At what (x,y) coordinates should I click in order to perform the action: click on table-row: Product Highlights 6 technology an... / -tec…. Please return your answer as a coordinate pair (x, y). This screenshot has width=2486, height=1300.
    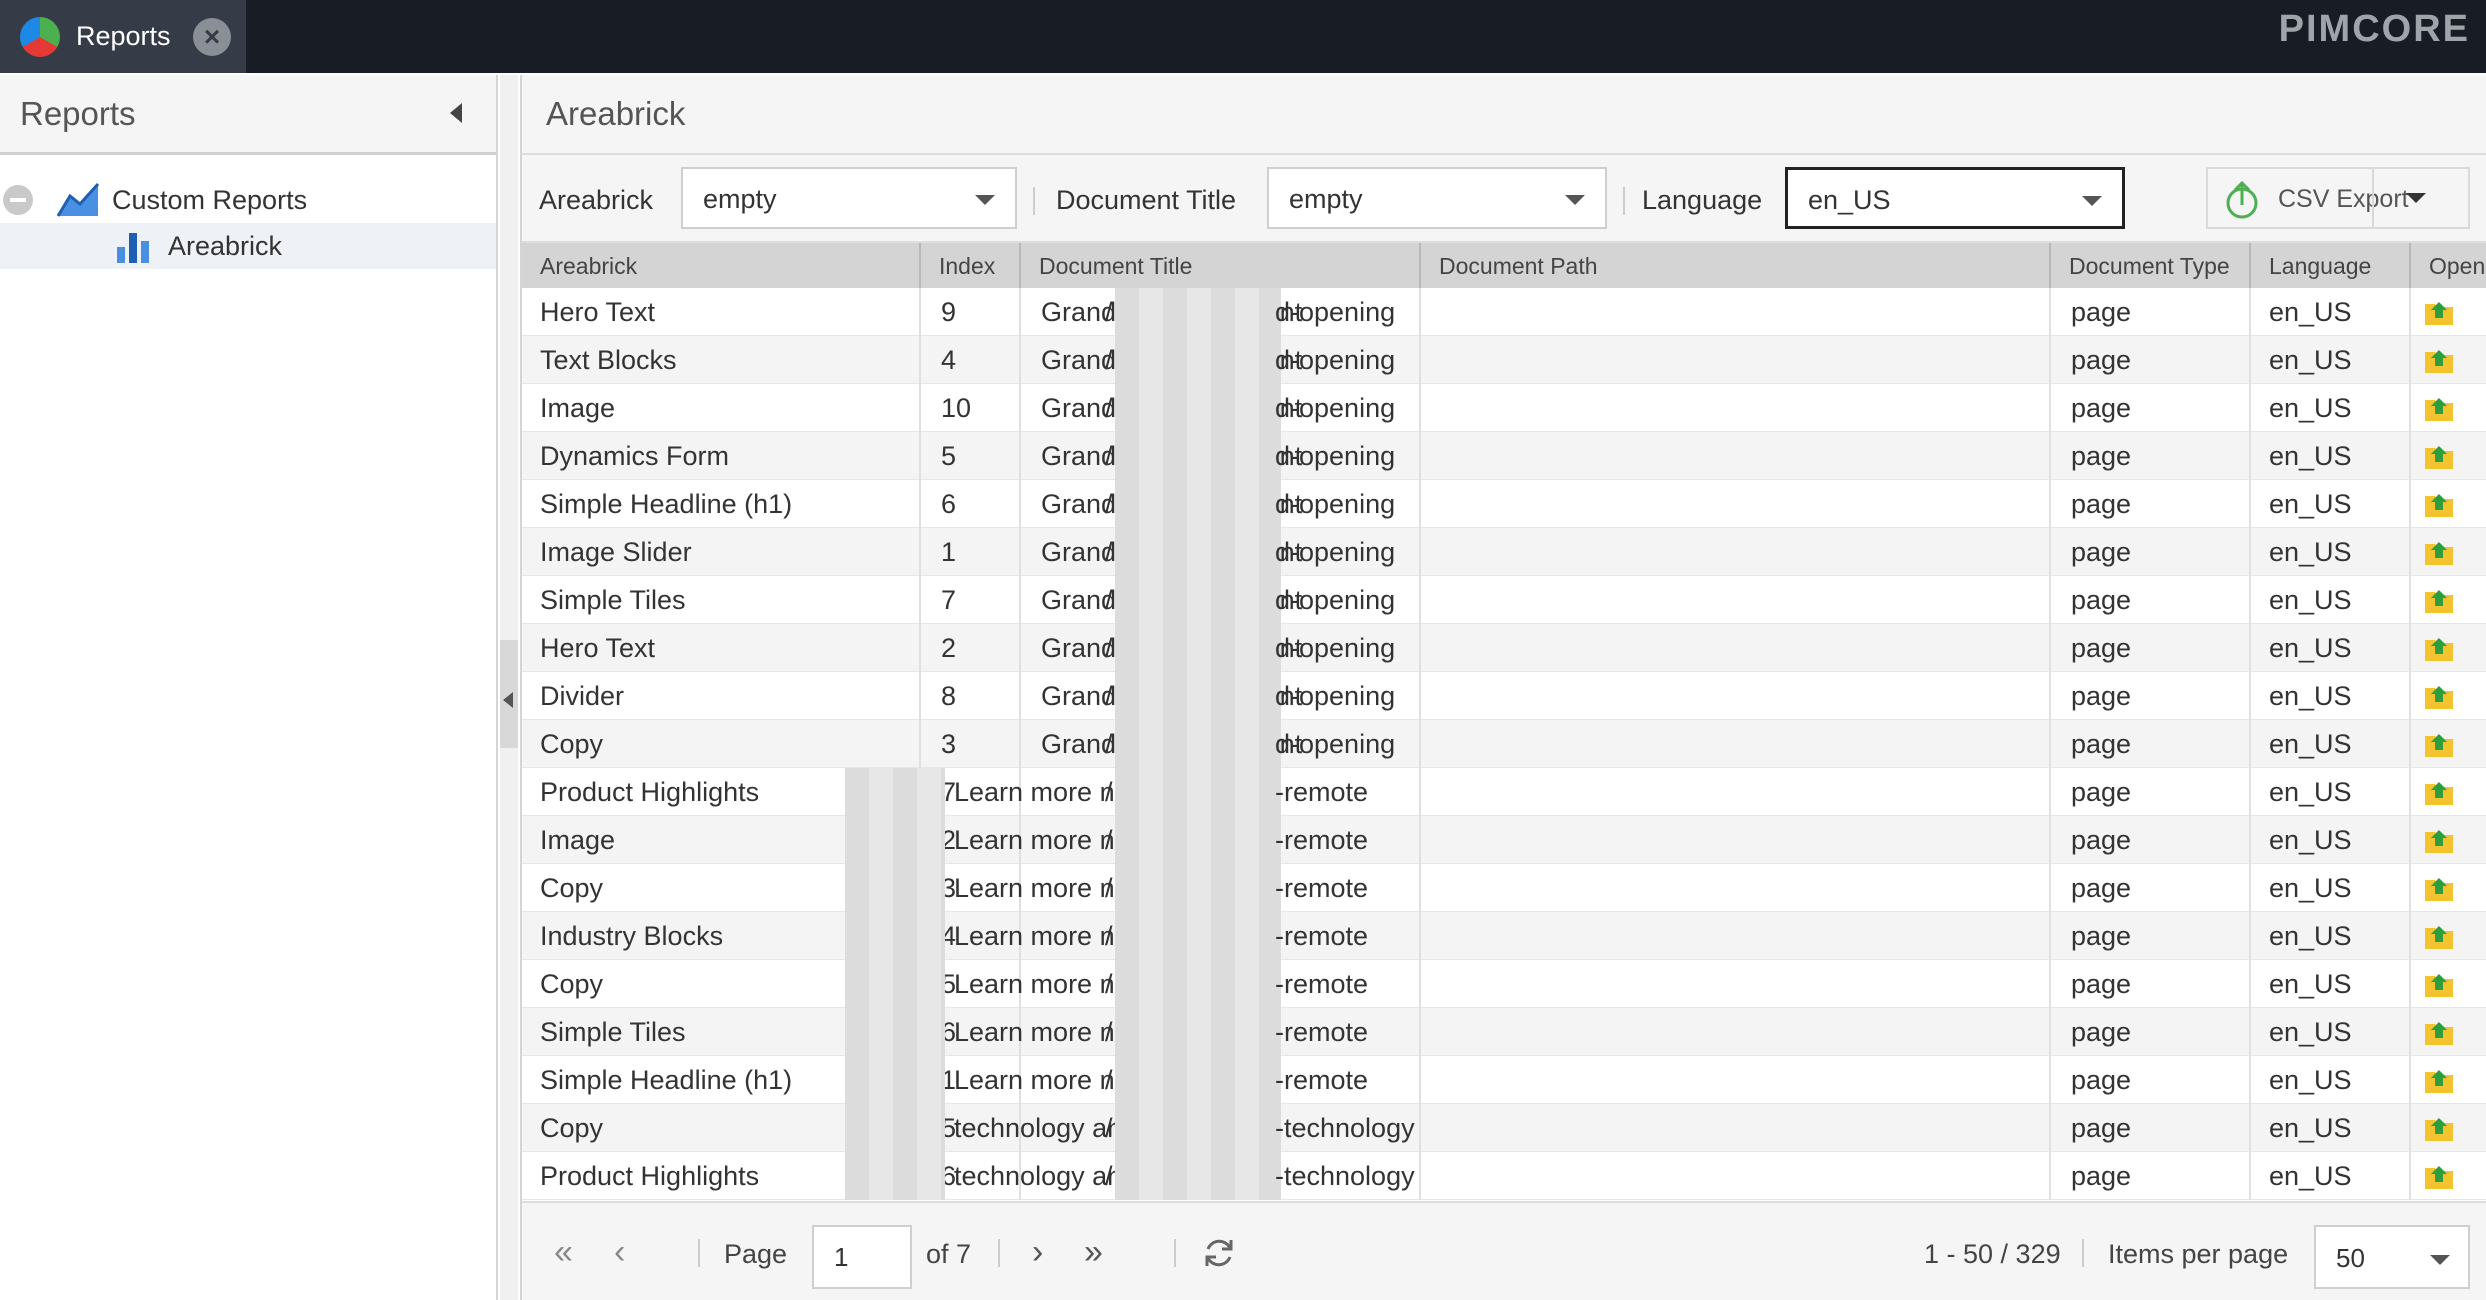
    Looking at the image, I should click on (1504, 1176).